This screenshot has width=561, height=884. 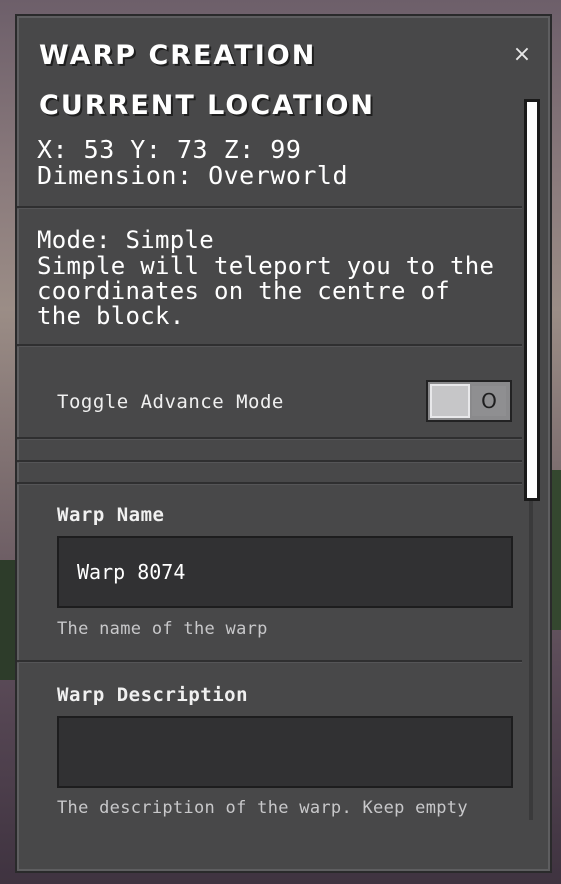 I want to click on toggle-off-indicator: O, so click(x=489, y=401).